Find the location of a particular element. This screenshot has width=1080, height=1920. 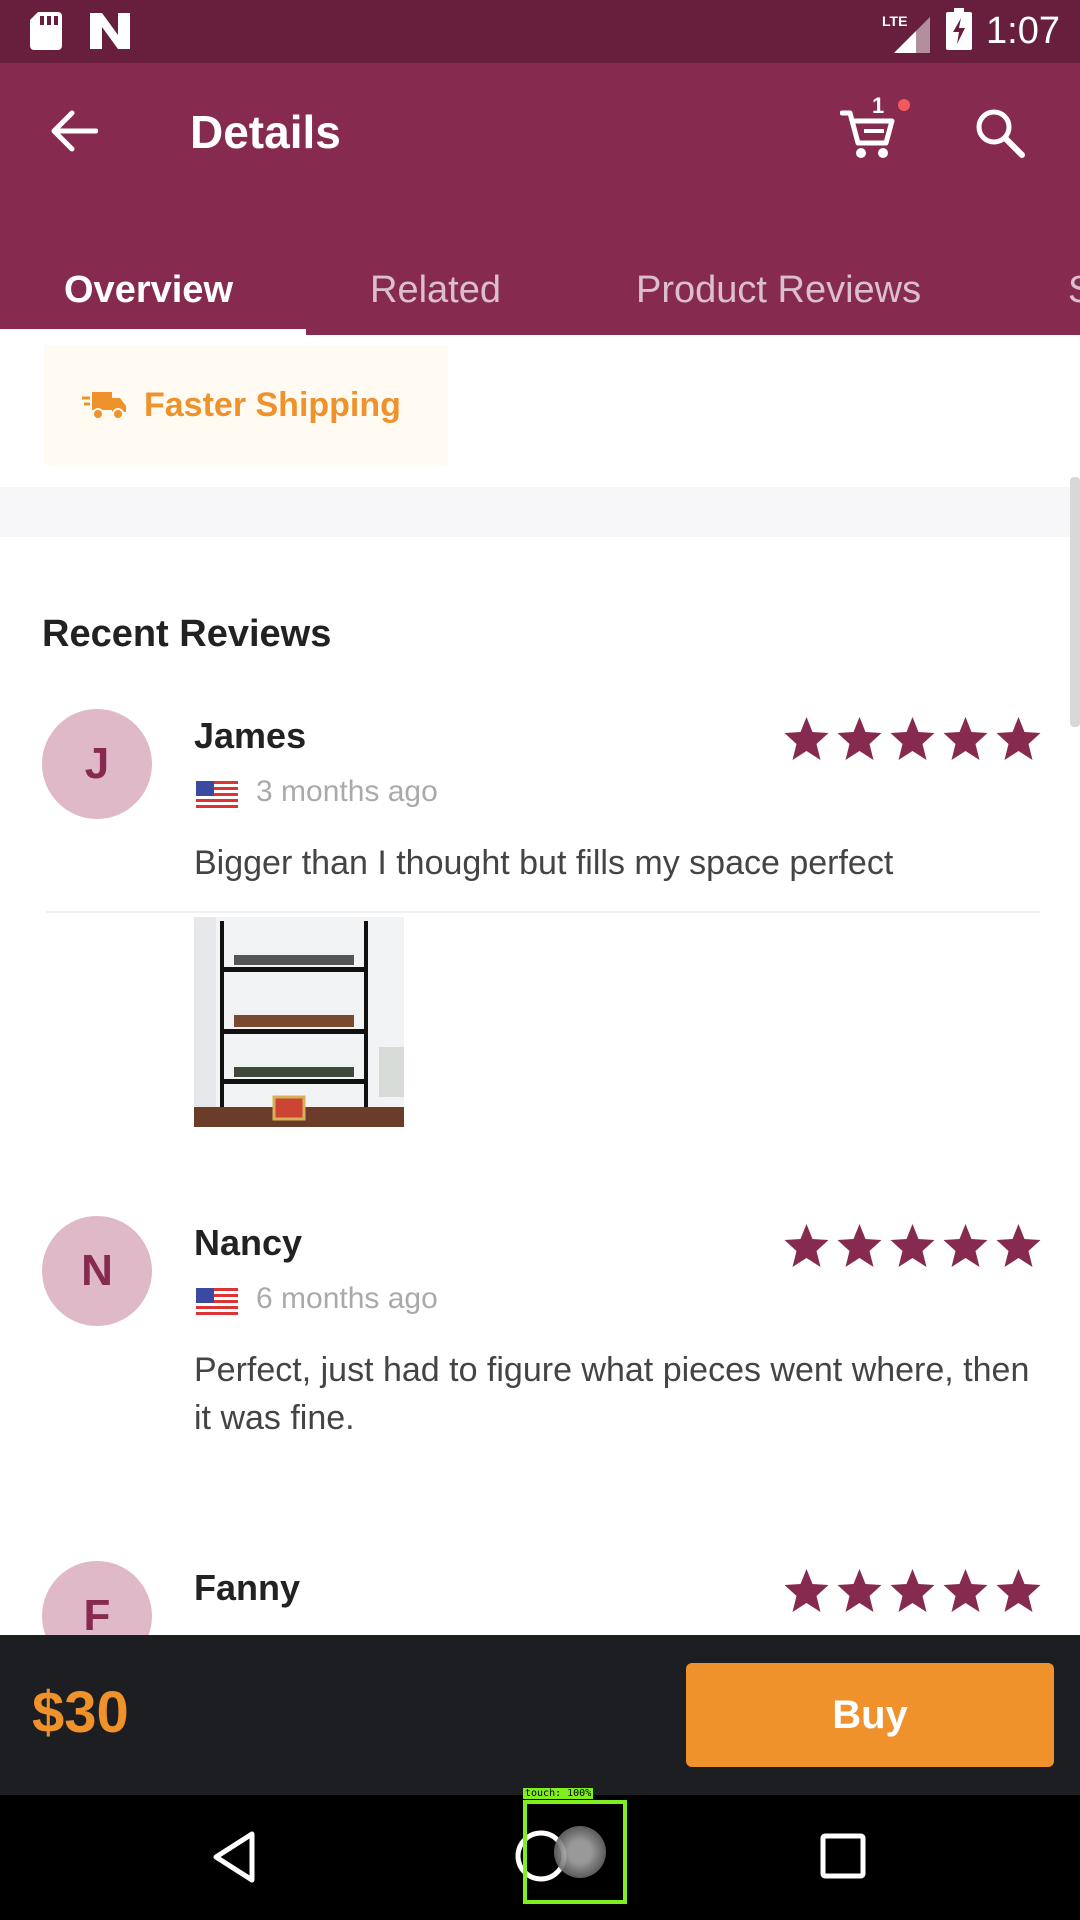

scrollbar is located at coordinates (1075, 602).